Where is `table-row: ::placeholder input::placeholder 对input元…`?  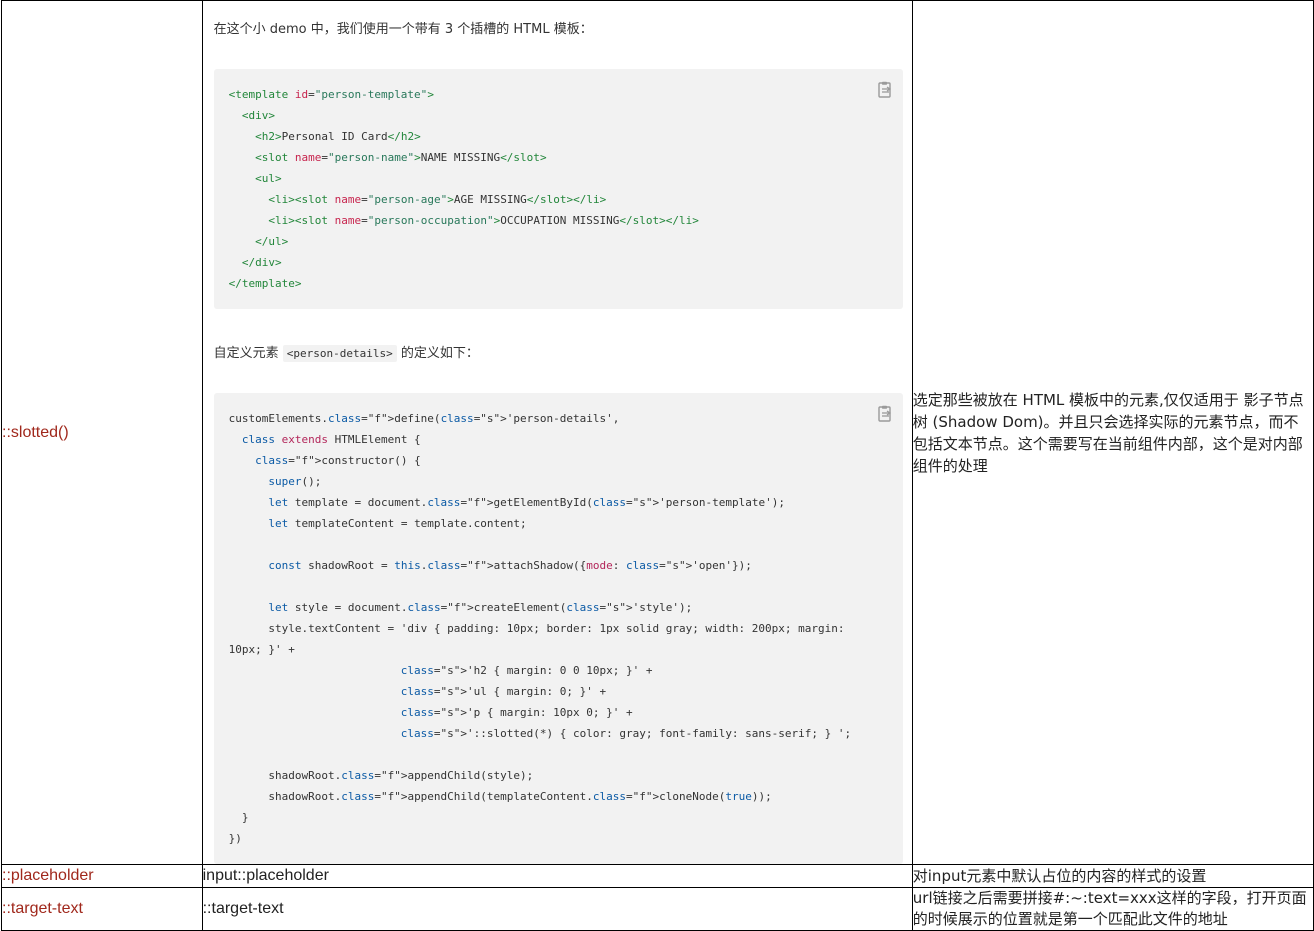
table-row: ::placeholder input::placeholder 对input元… is located at coordinates (657, 876).